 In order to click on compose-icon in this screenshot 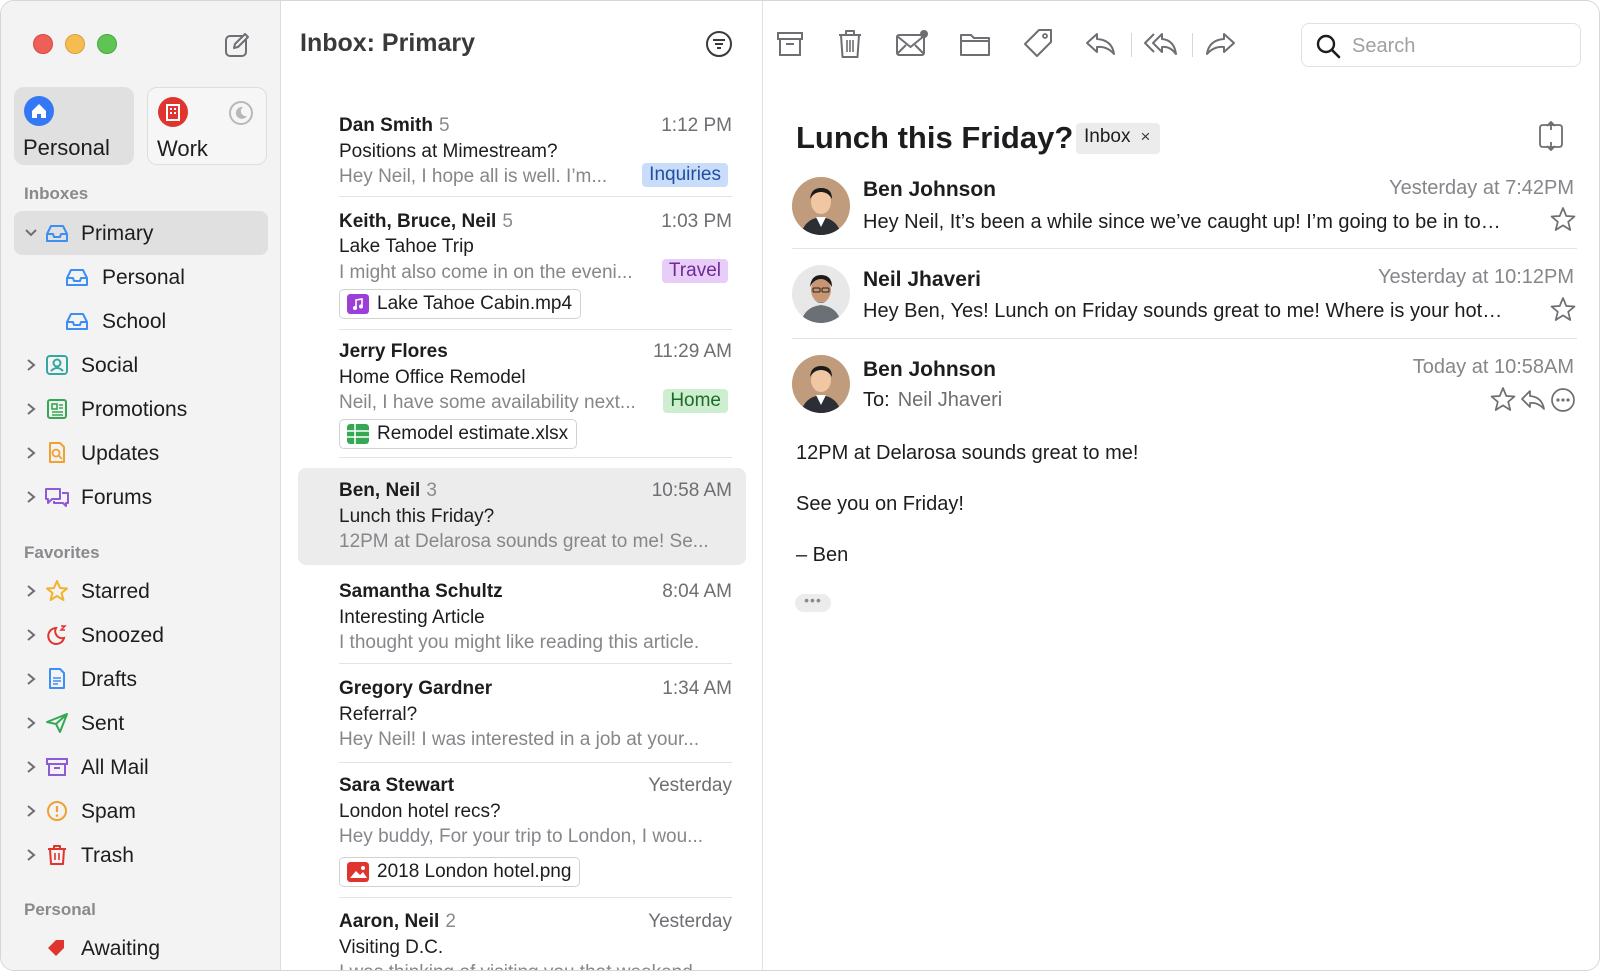, I will do `click(237, 45)`.